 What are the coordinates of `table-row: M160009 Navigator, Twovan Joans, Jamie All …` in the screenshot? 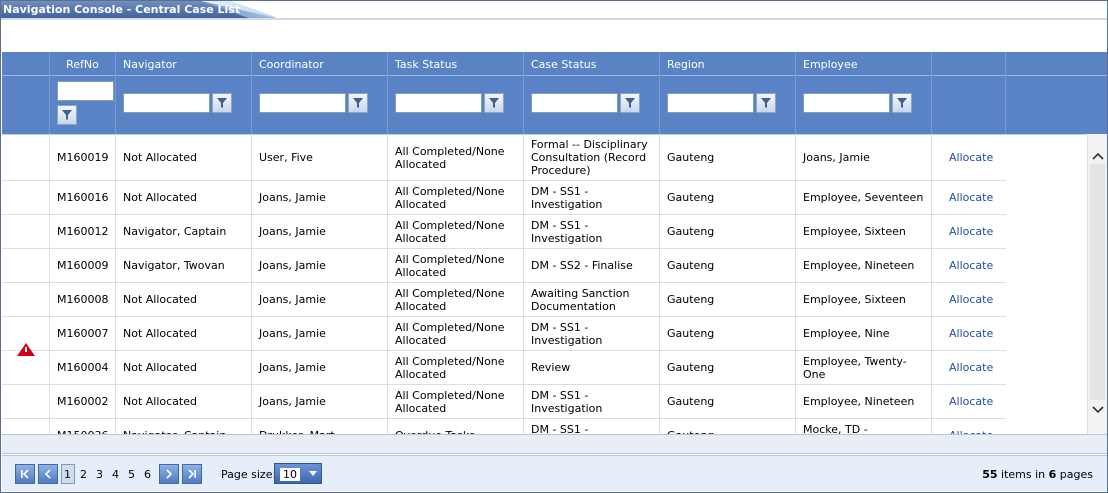 It's located at (504, 266).